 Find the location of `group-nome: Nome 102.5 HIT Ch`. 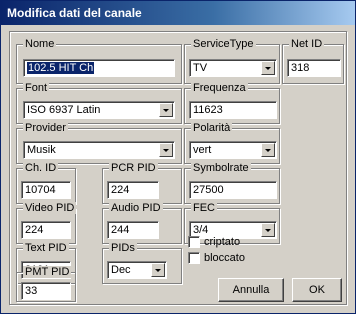

group-nome: Nome 102.5 HIT Ch is located at coordinates (99, 61).